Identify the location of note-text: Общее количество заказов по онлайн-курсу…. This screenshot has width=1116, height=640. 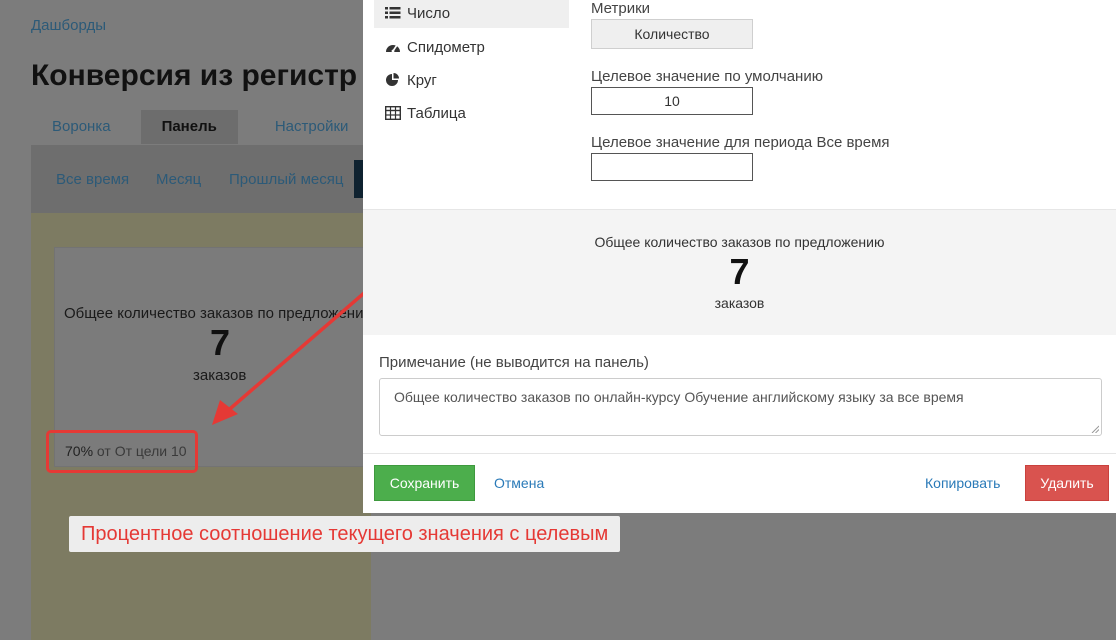
(679, 397).